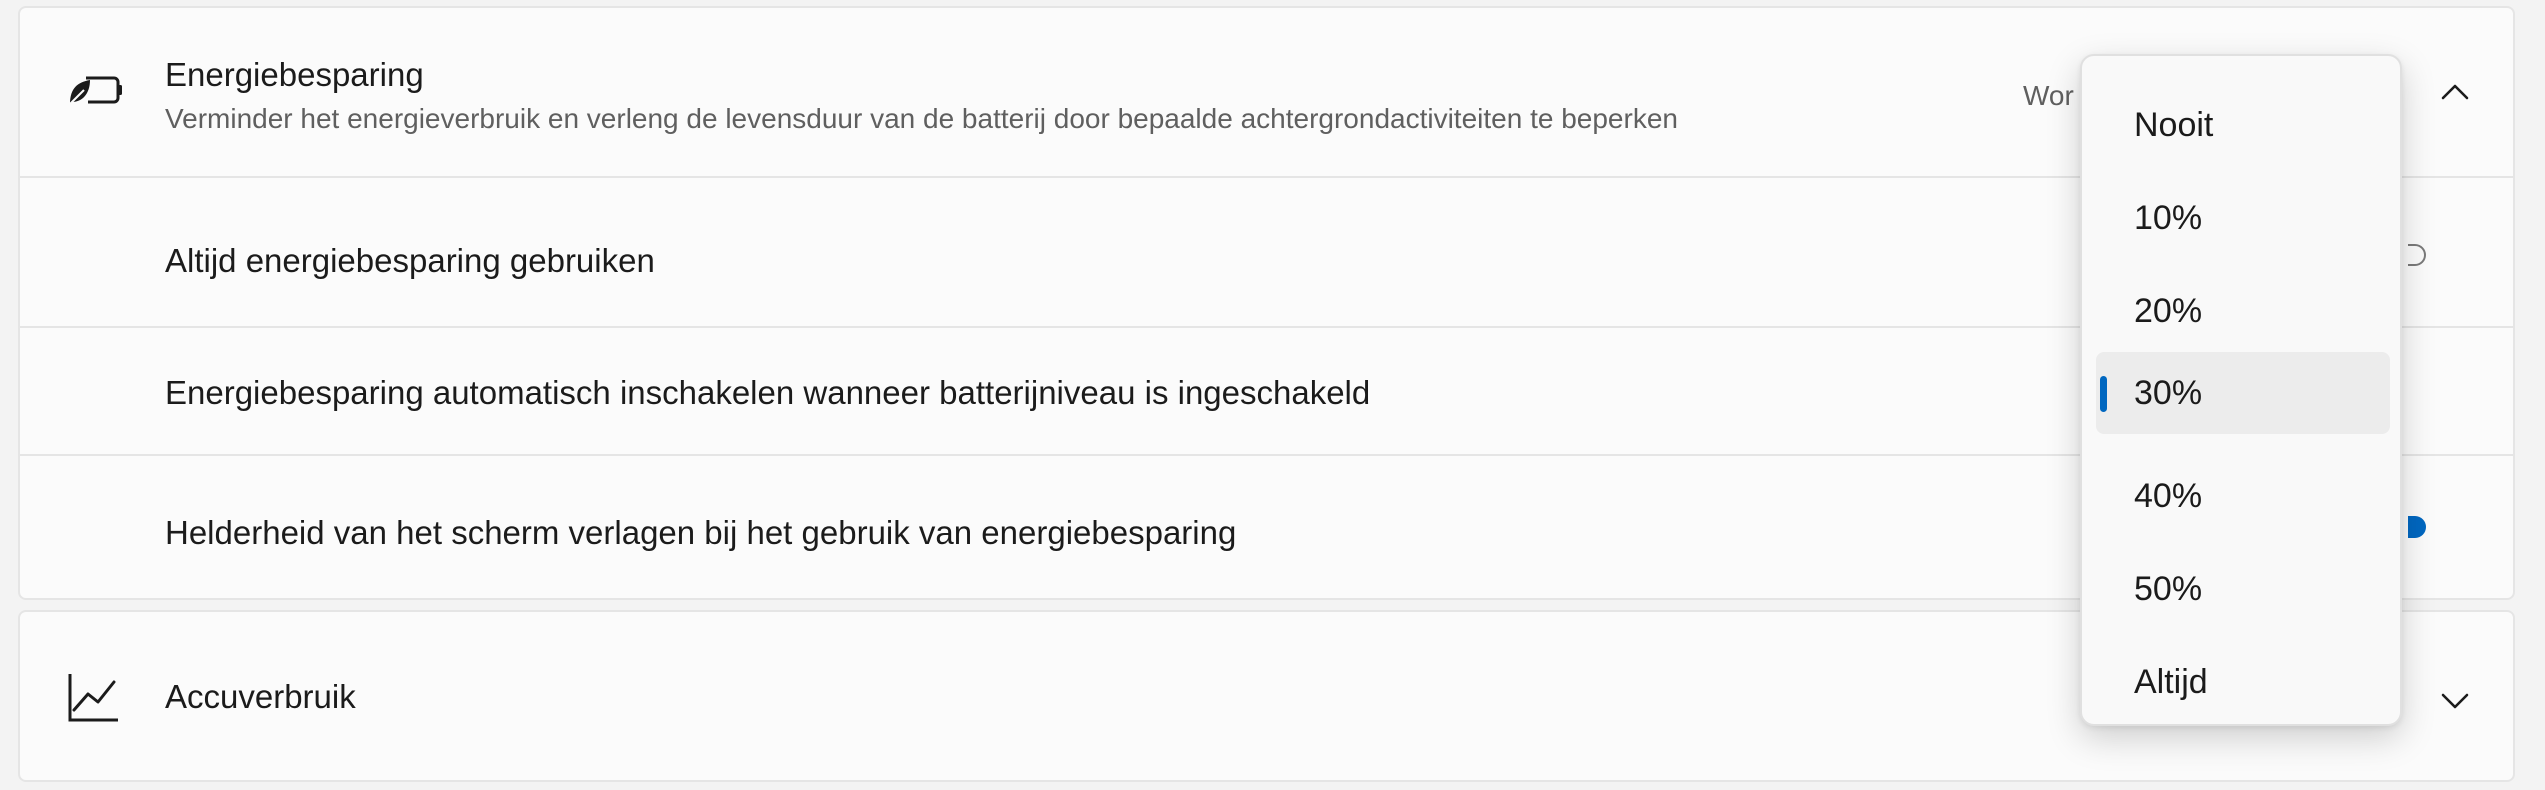 The width and height of the screenshot is (2545, 790). I want to click on selection-indicator, so click(2103, 394).